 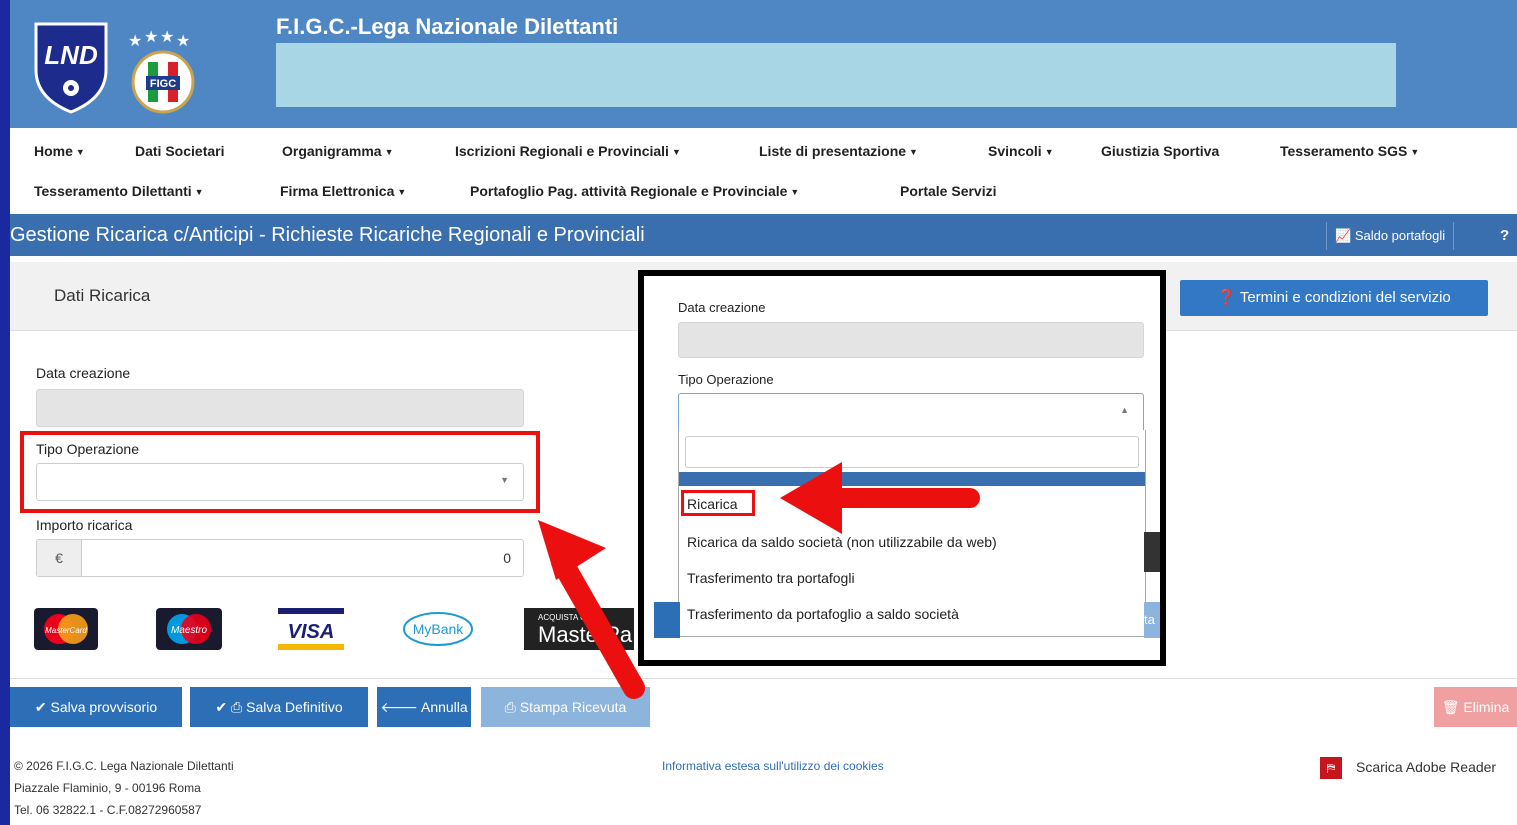 What do you see at coordinates (759, 580) in the screenshot?
I see `annotation-arrows` at bounding box center [759, 580].